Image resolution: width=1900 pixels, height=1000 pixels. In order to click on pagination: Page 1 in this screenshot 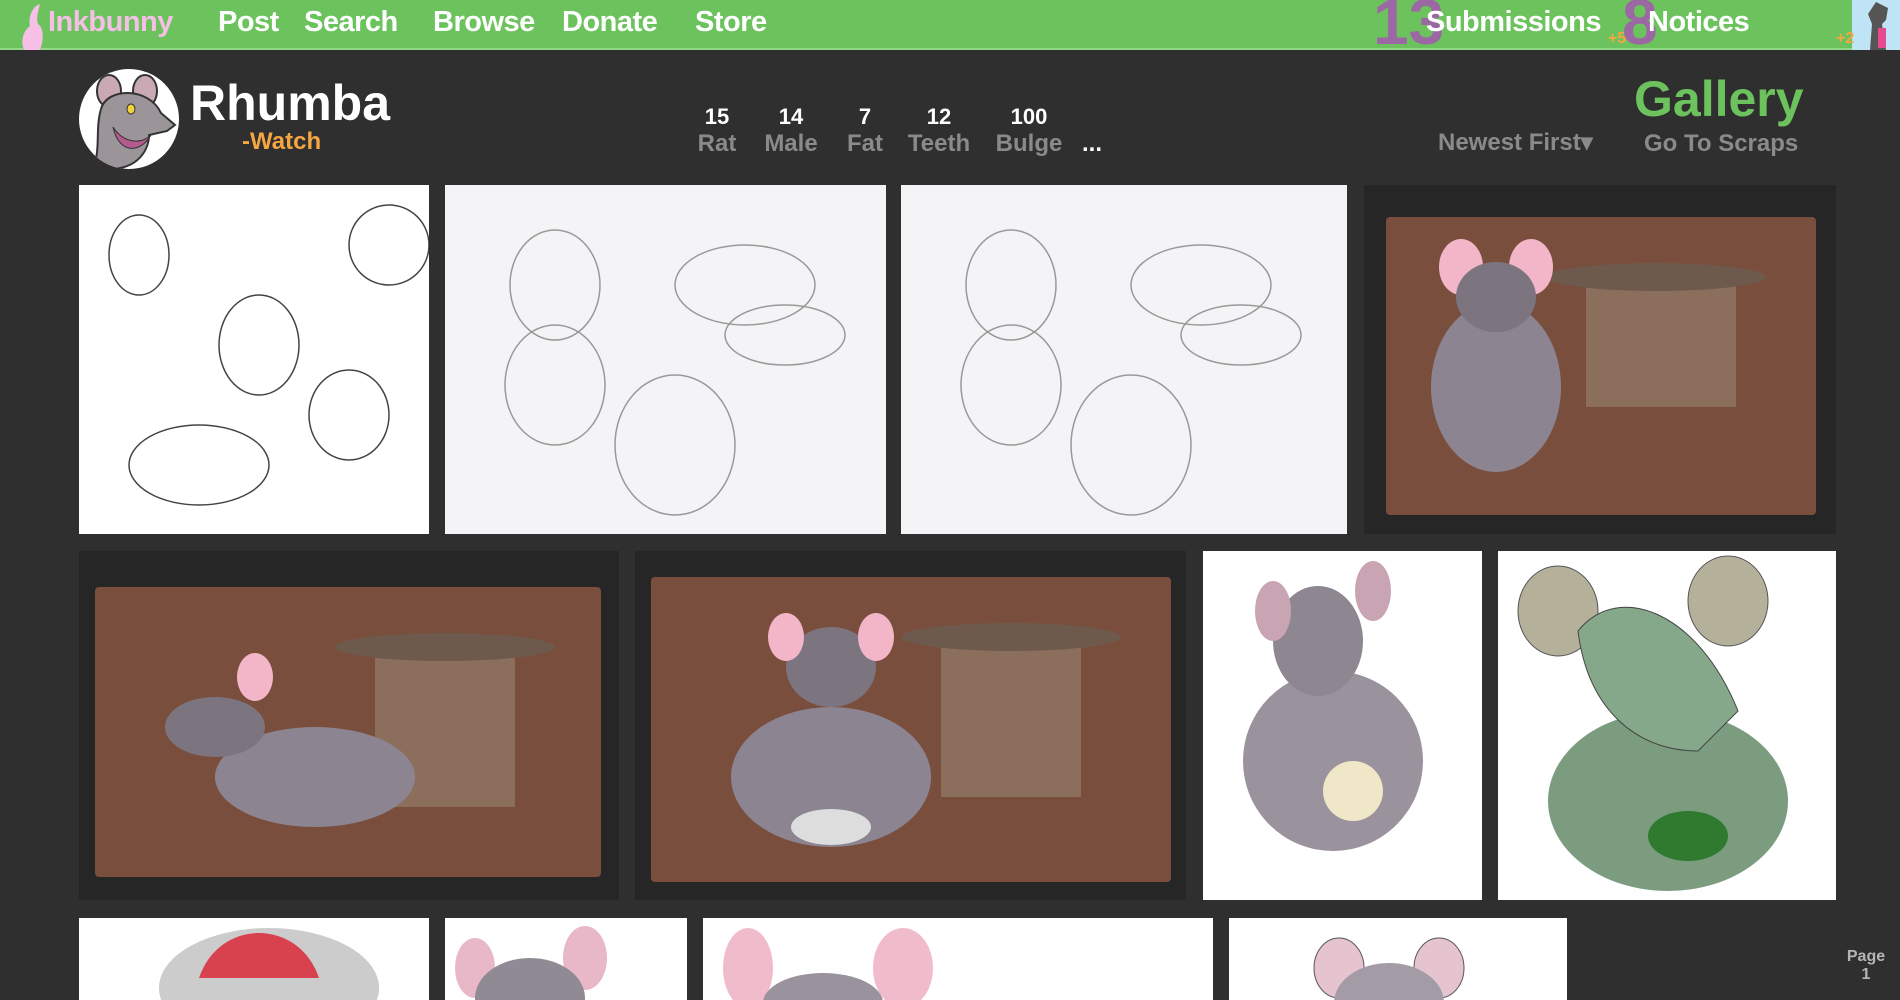, I will do `click(1866, 966)`.